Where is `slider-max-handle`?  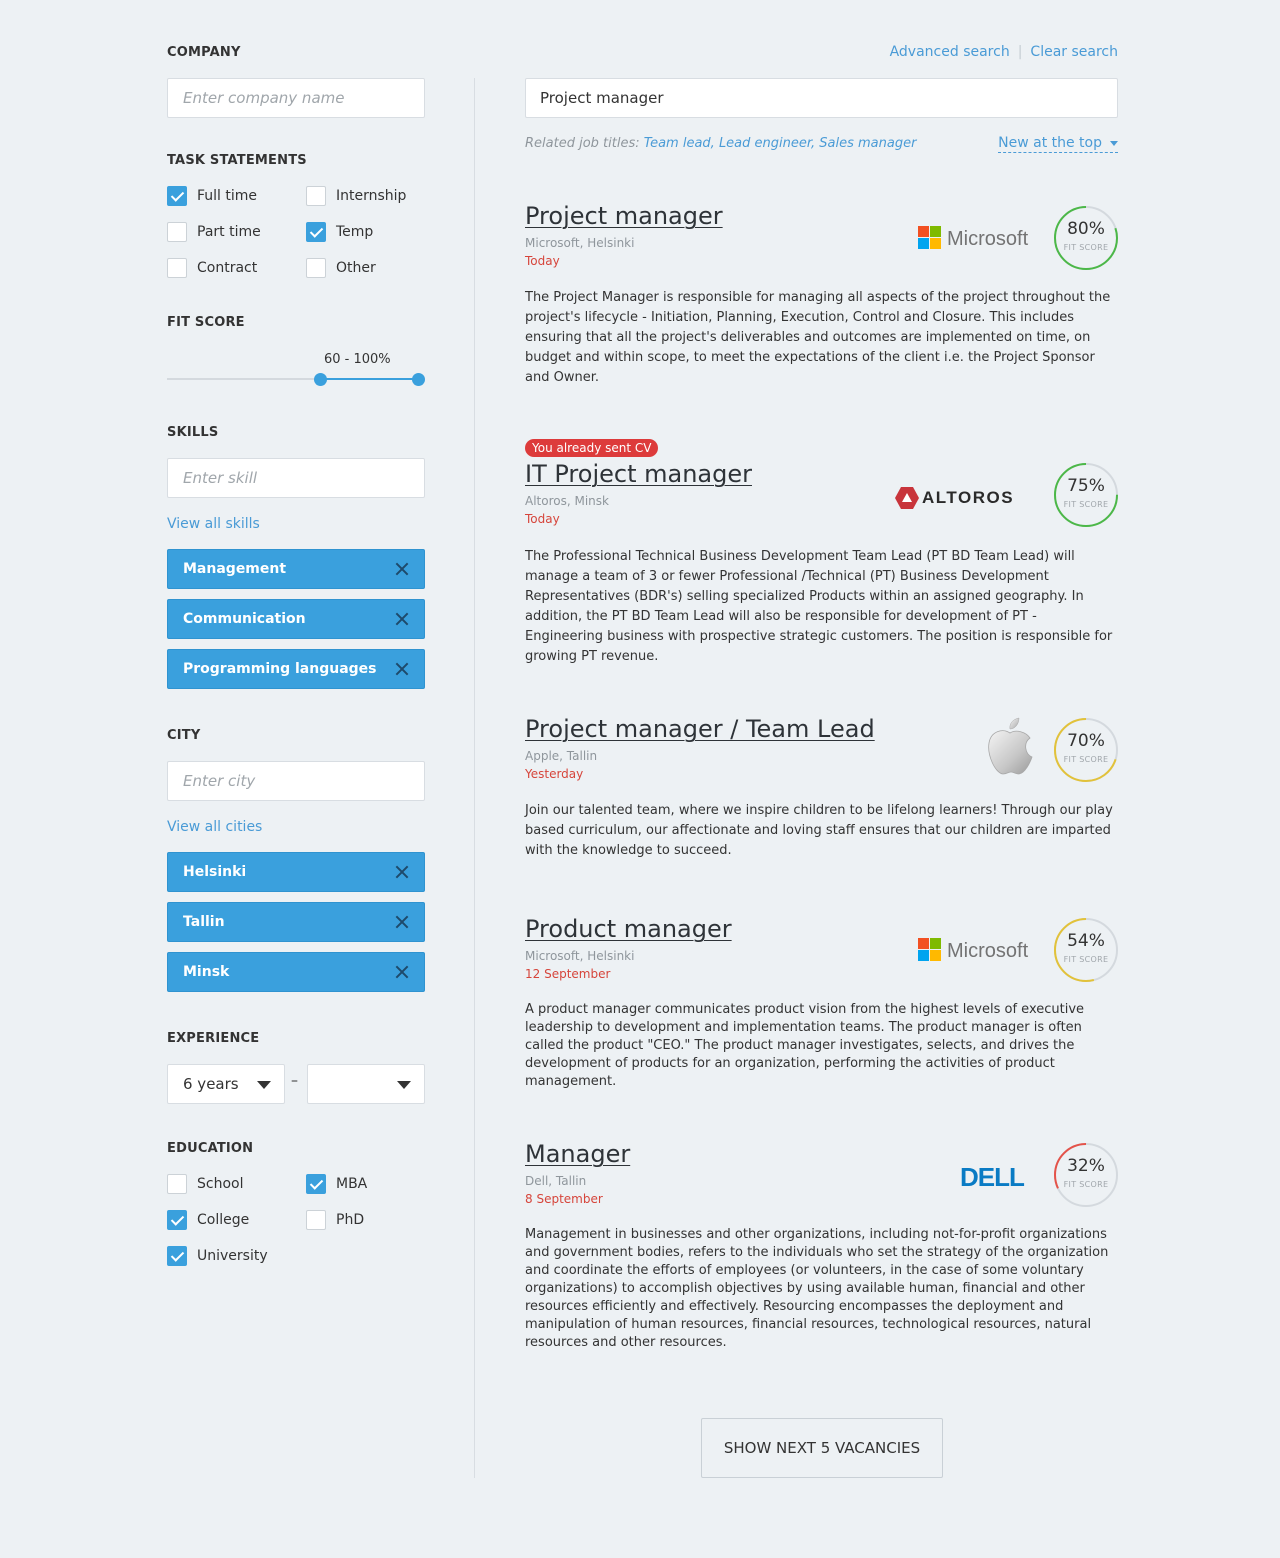 slider-max-handle is located at coordinates (418, 379).